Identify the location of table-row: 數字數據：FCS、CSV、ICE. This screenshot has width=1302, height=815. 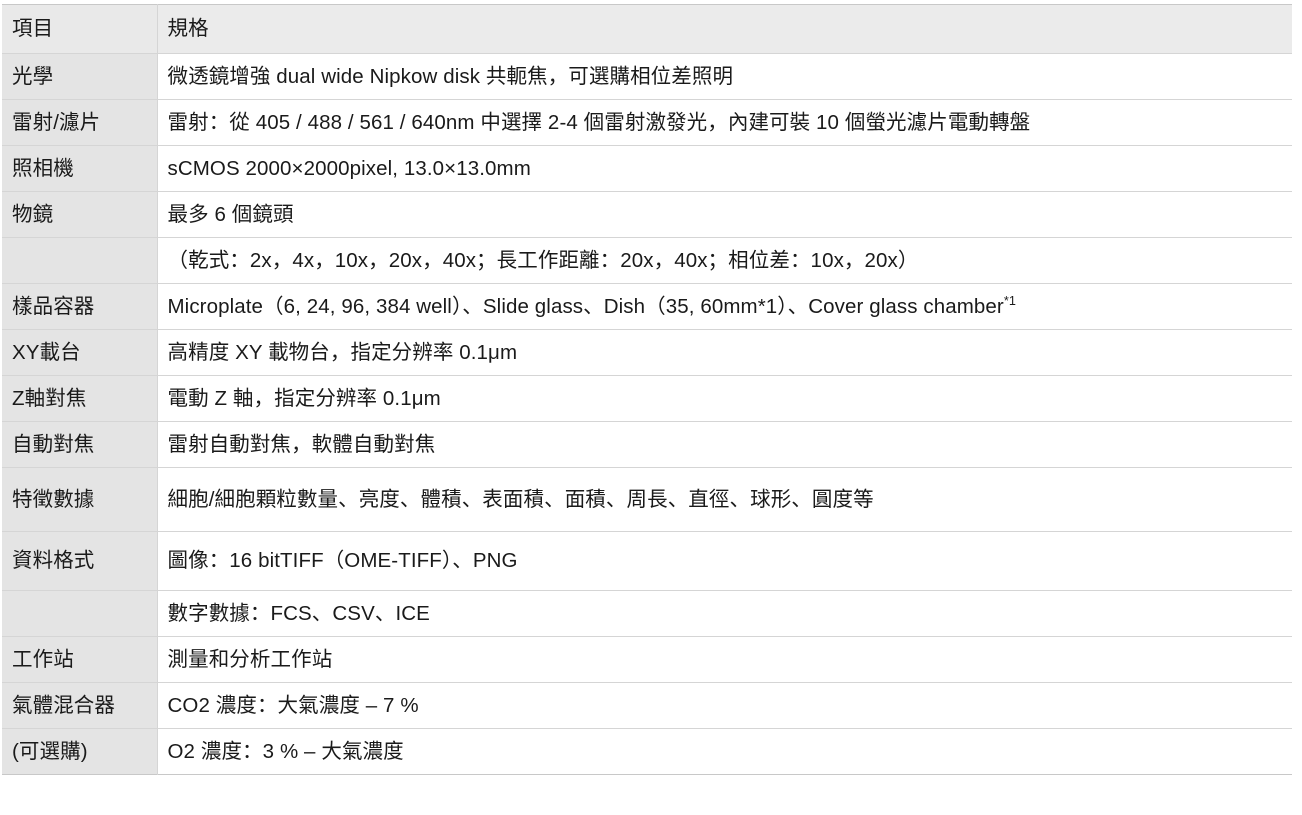
(647, 613).